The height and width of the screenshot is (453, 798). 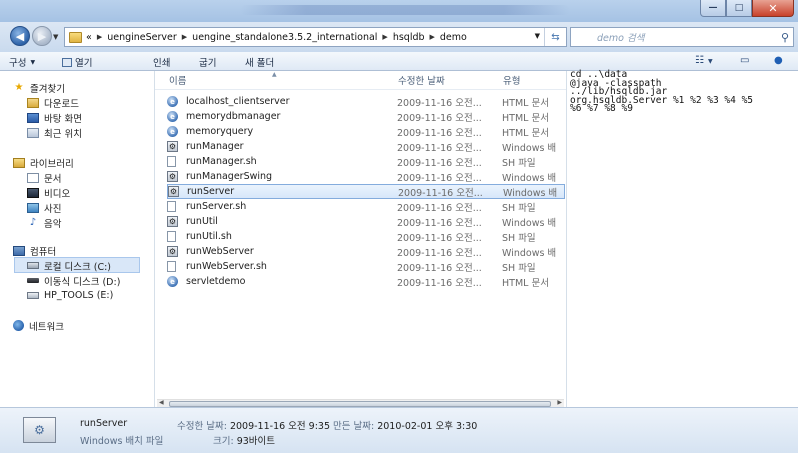 What do you see at coordinates (366, 116) in the screenshot?
I see `file-row: e memorydbmanager 2009-11-16 오전... HTML 문서` at bounding box center [366, 116].